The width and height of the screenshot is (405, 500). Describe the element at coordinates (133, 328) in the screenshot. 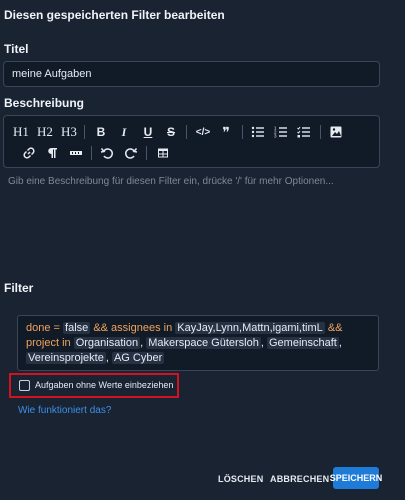

I see `filter-text: && assignees in` at that location.